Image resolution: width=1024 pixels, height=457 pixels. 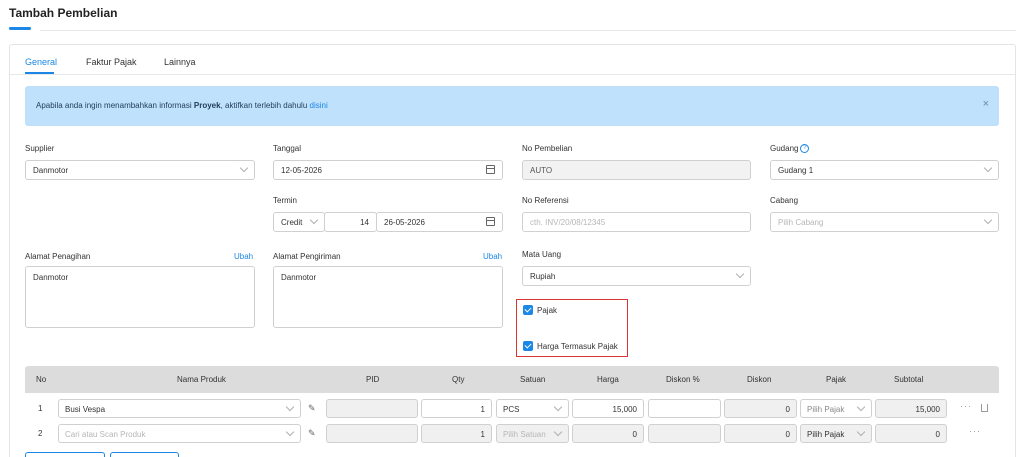 What do you see at coordinates (65, 454) in the screenshot?
I see `add-row-button` at bounding box center [65, 454].